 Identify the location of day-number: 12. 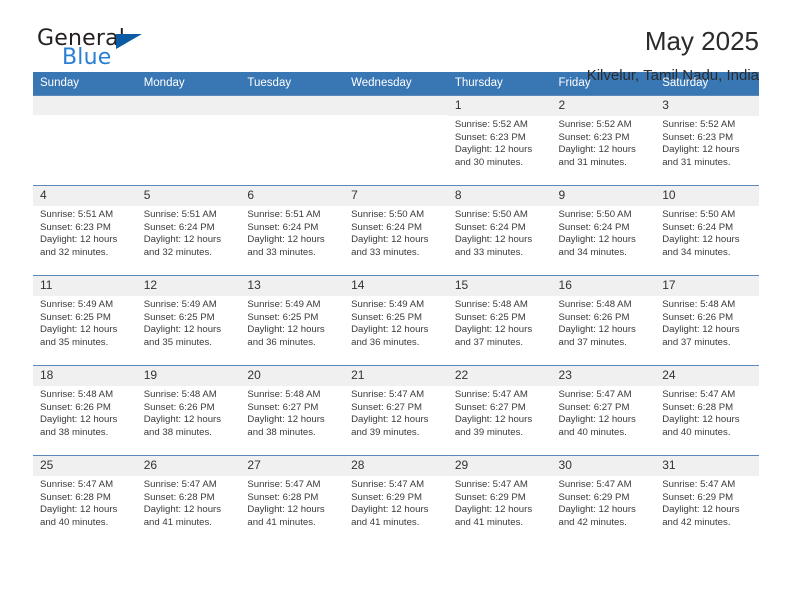
(188, 286).